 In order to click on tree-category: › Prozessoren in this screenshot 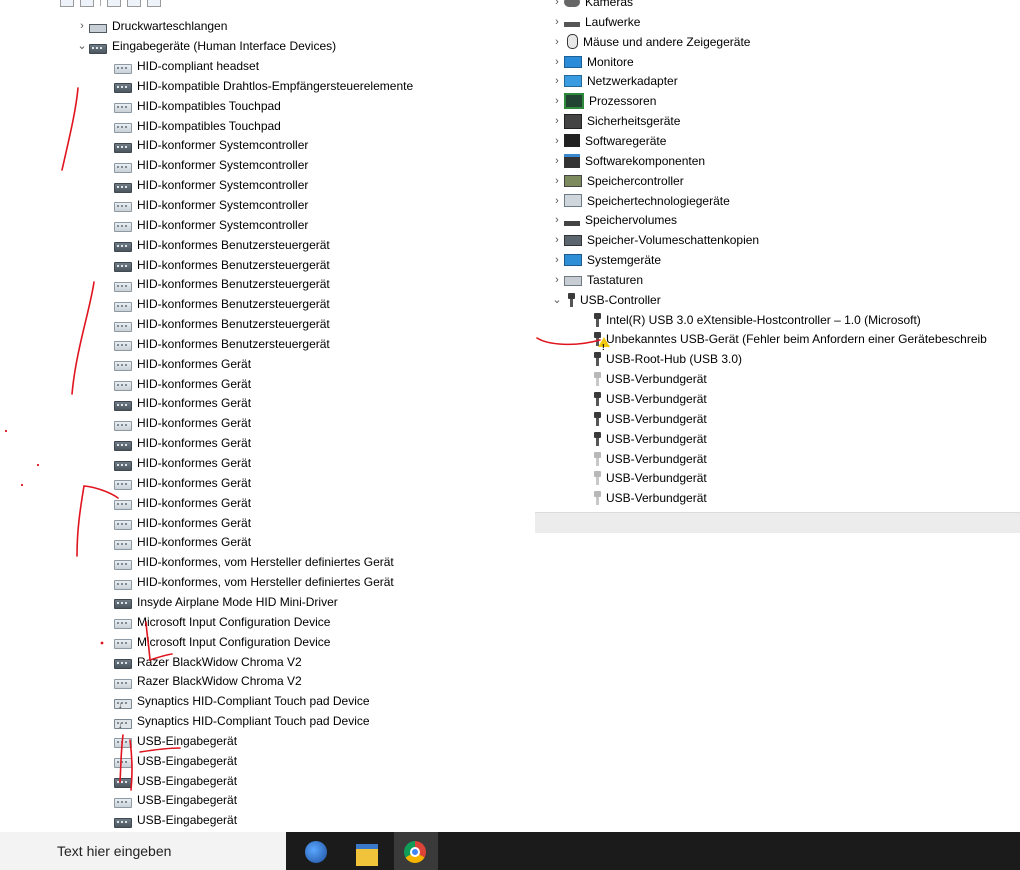, I will do `click(603, 101)`.